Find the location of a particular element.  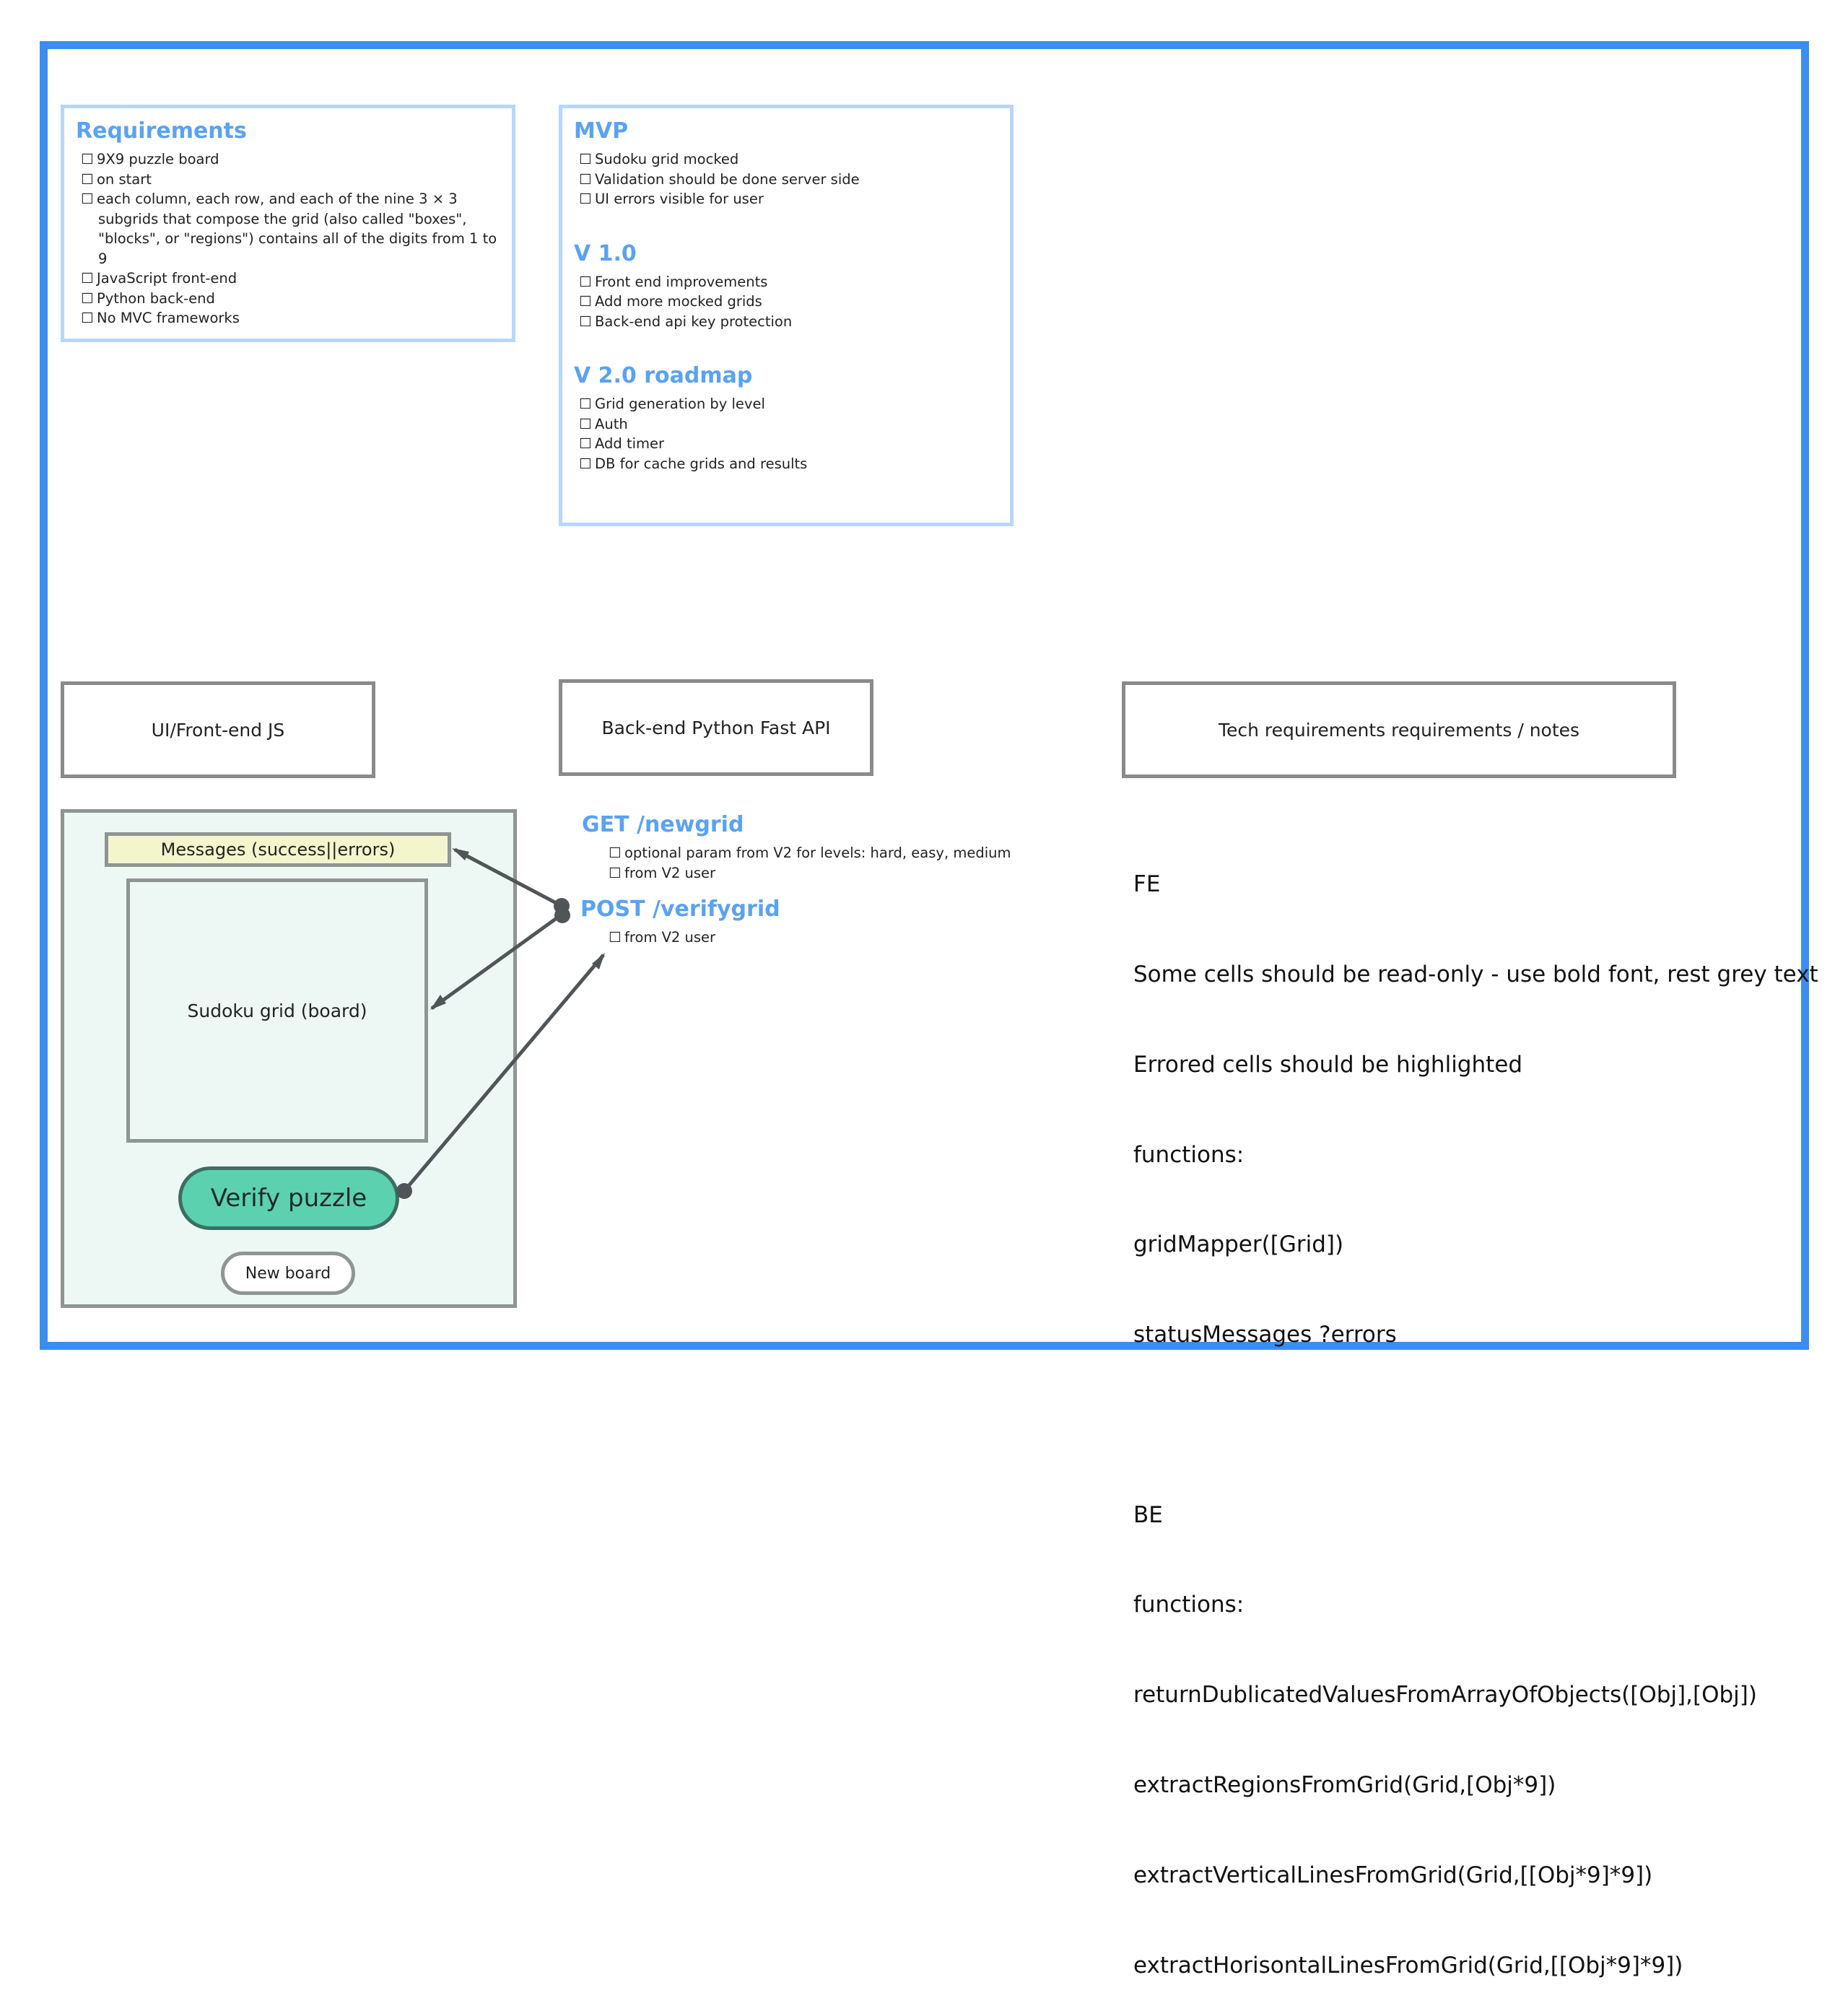

v2-title: V 2.0 roadmap is located at coordinates (663, 375).